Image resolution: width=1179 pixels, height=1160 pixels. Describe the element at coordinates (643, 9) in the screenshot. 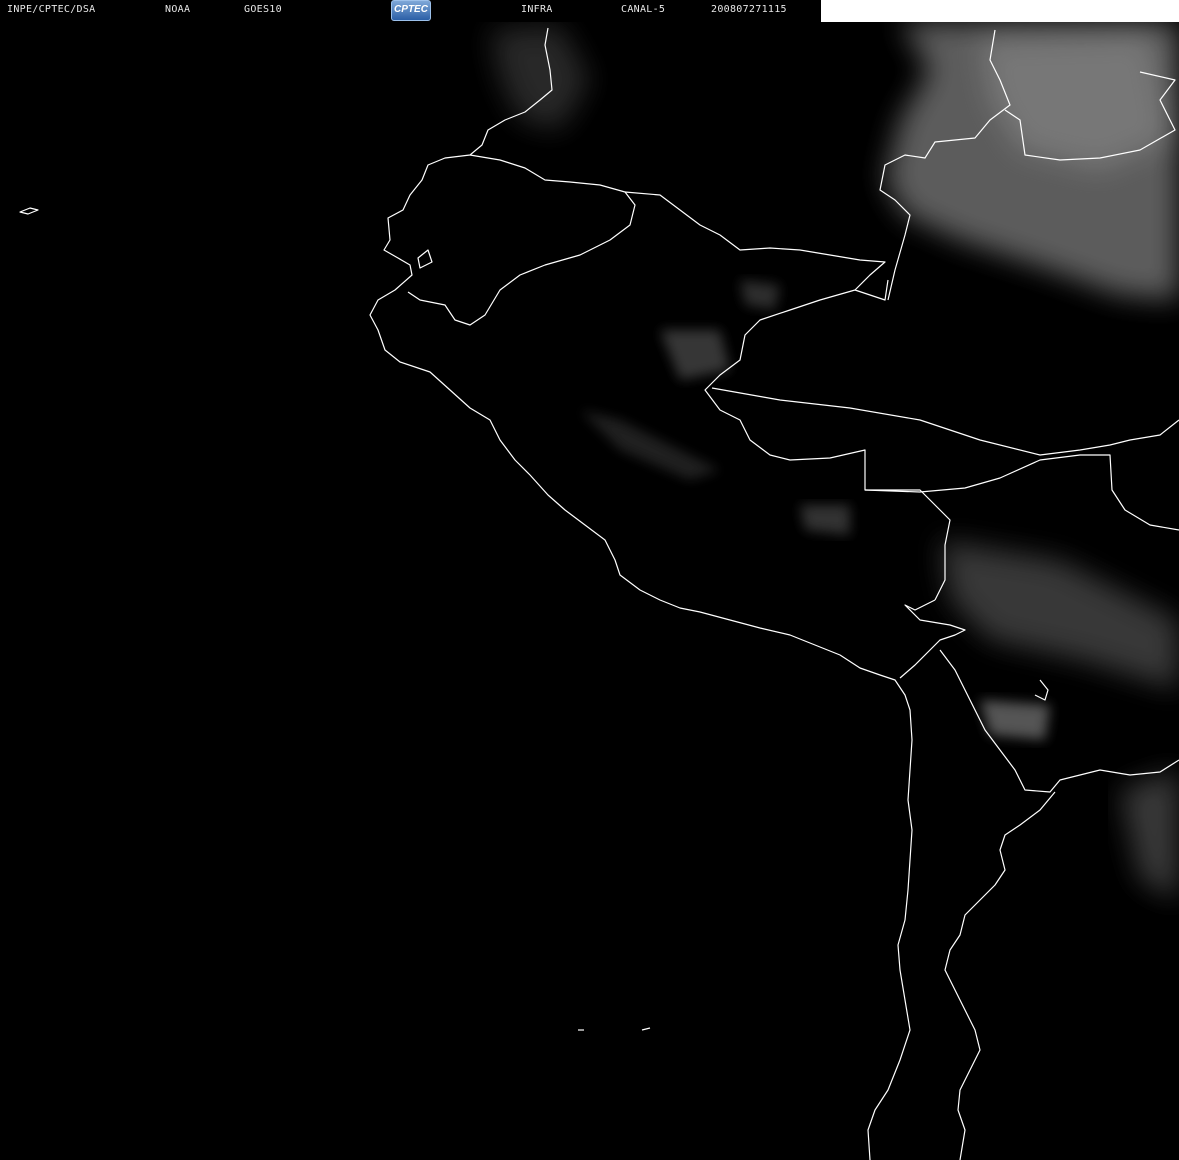

I see `channel-label: CANAL-5` at that location.